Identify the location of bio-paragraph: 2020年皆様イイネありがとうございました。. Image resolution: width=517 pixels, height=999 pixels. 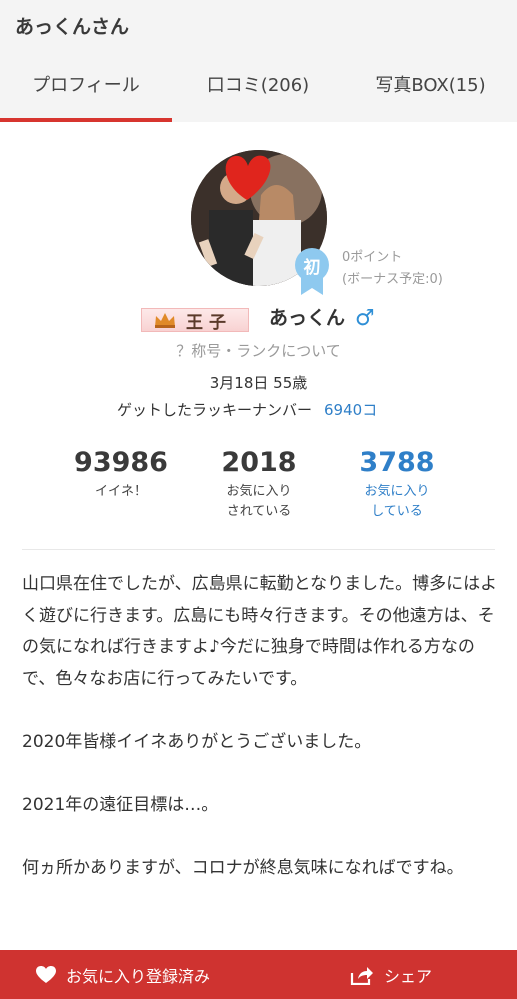
(197, 741).